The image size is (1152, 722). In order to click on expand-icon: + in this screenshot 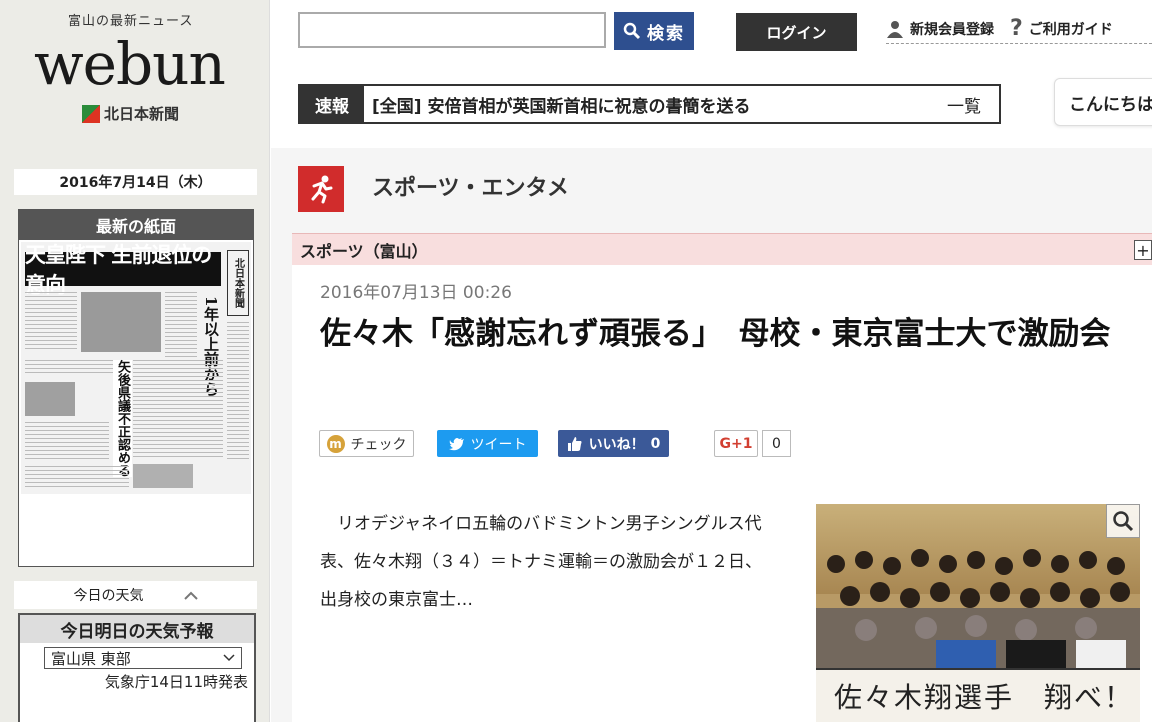, I will do `click(1143, 250)`.